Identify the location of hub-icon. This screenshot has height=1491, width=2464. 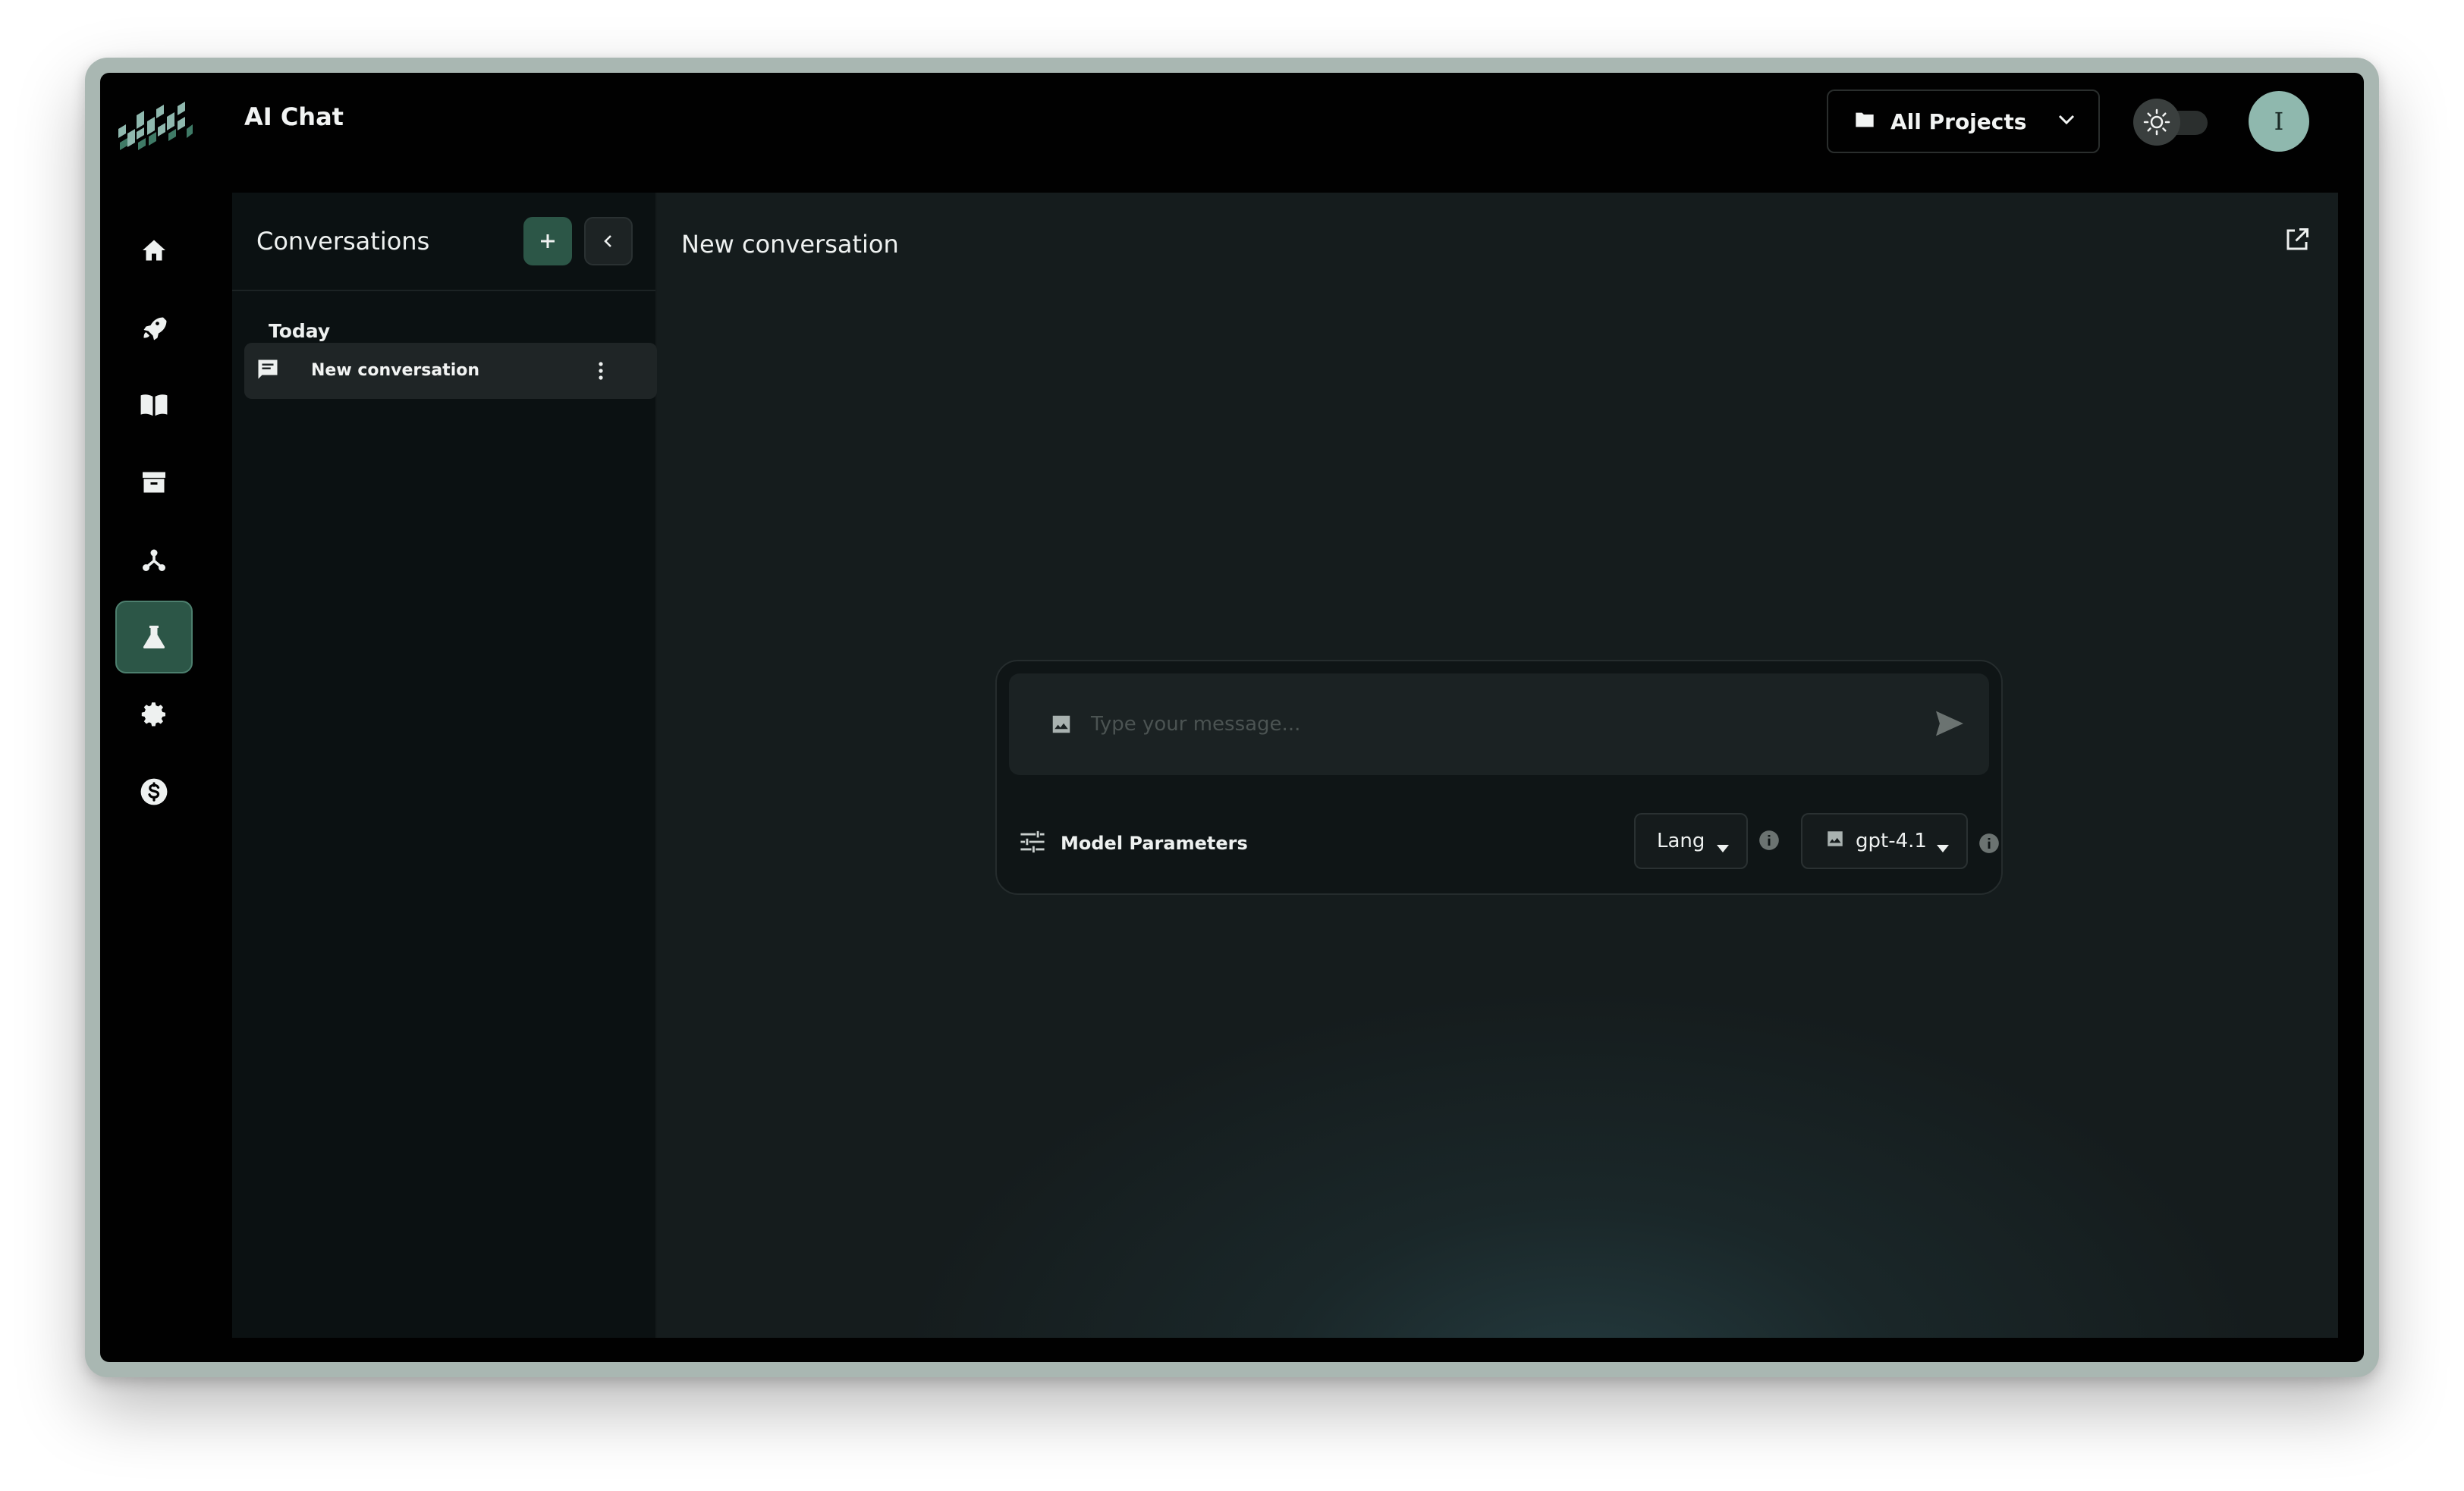
(154, 560).